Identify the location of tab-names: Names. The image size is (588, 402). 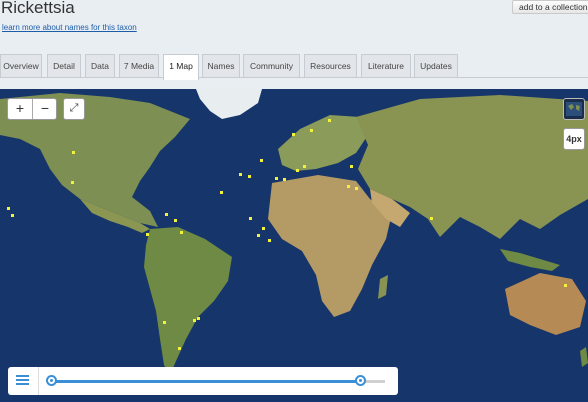
(221, 66).